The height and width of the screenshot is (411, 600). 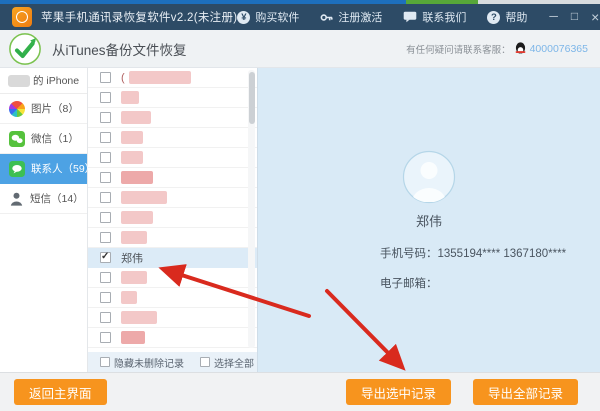 What do you see at coordinates (360, 18) in the screenshot?
I see `titlebar-menu-label: 注册激活` at bounding box center [360, 18].